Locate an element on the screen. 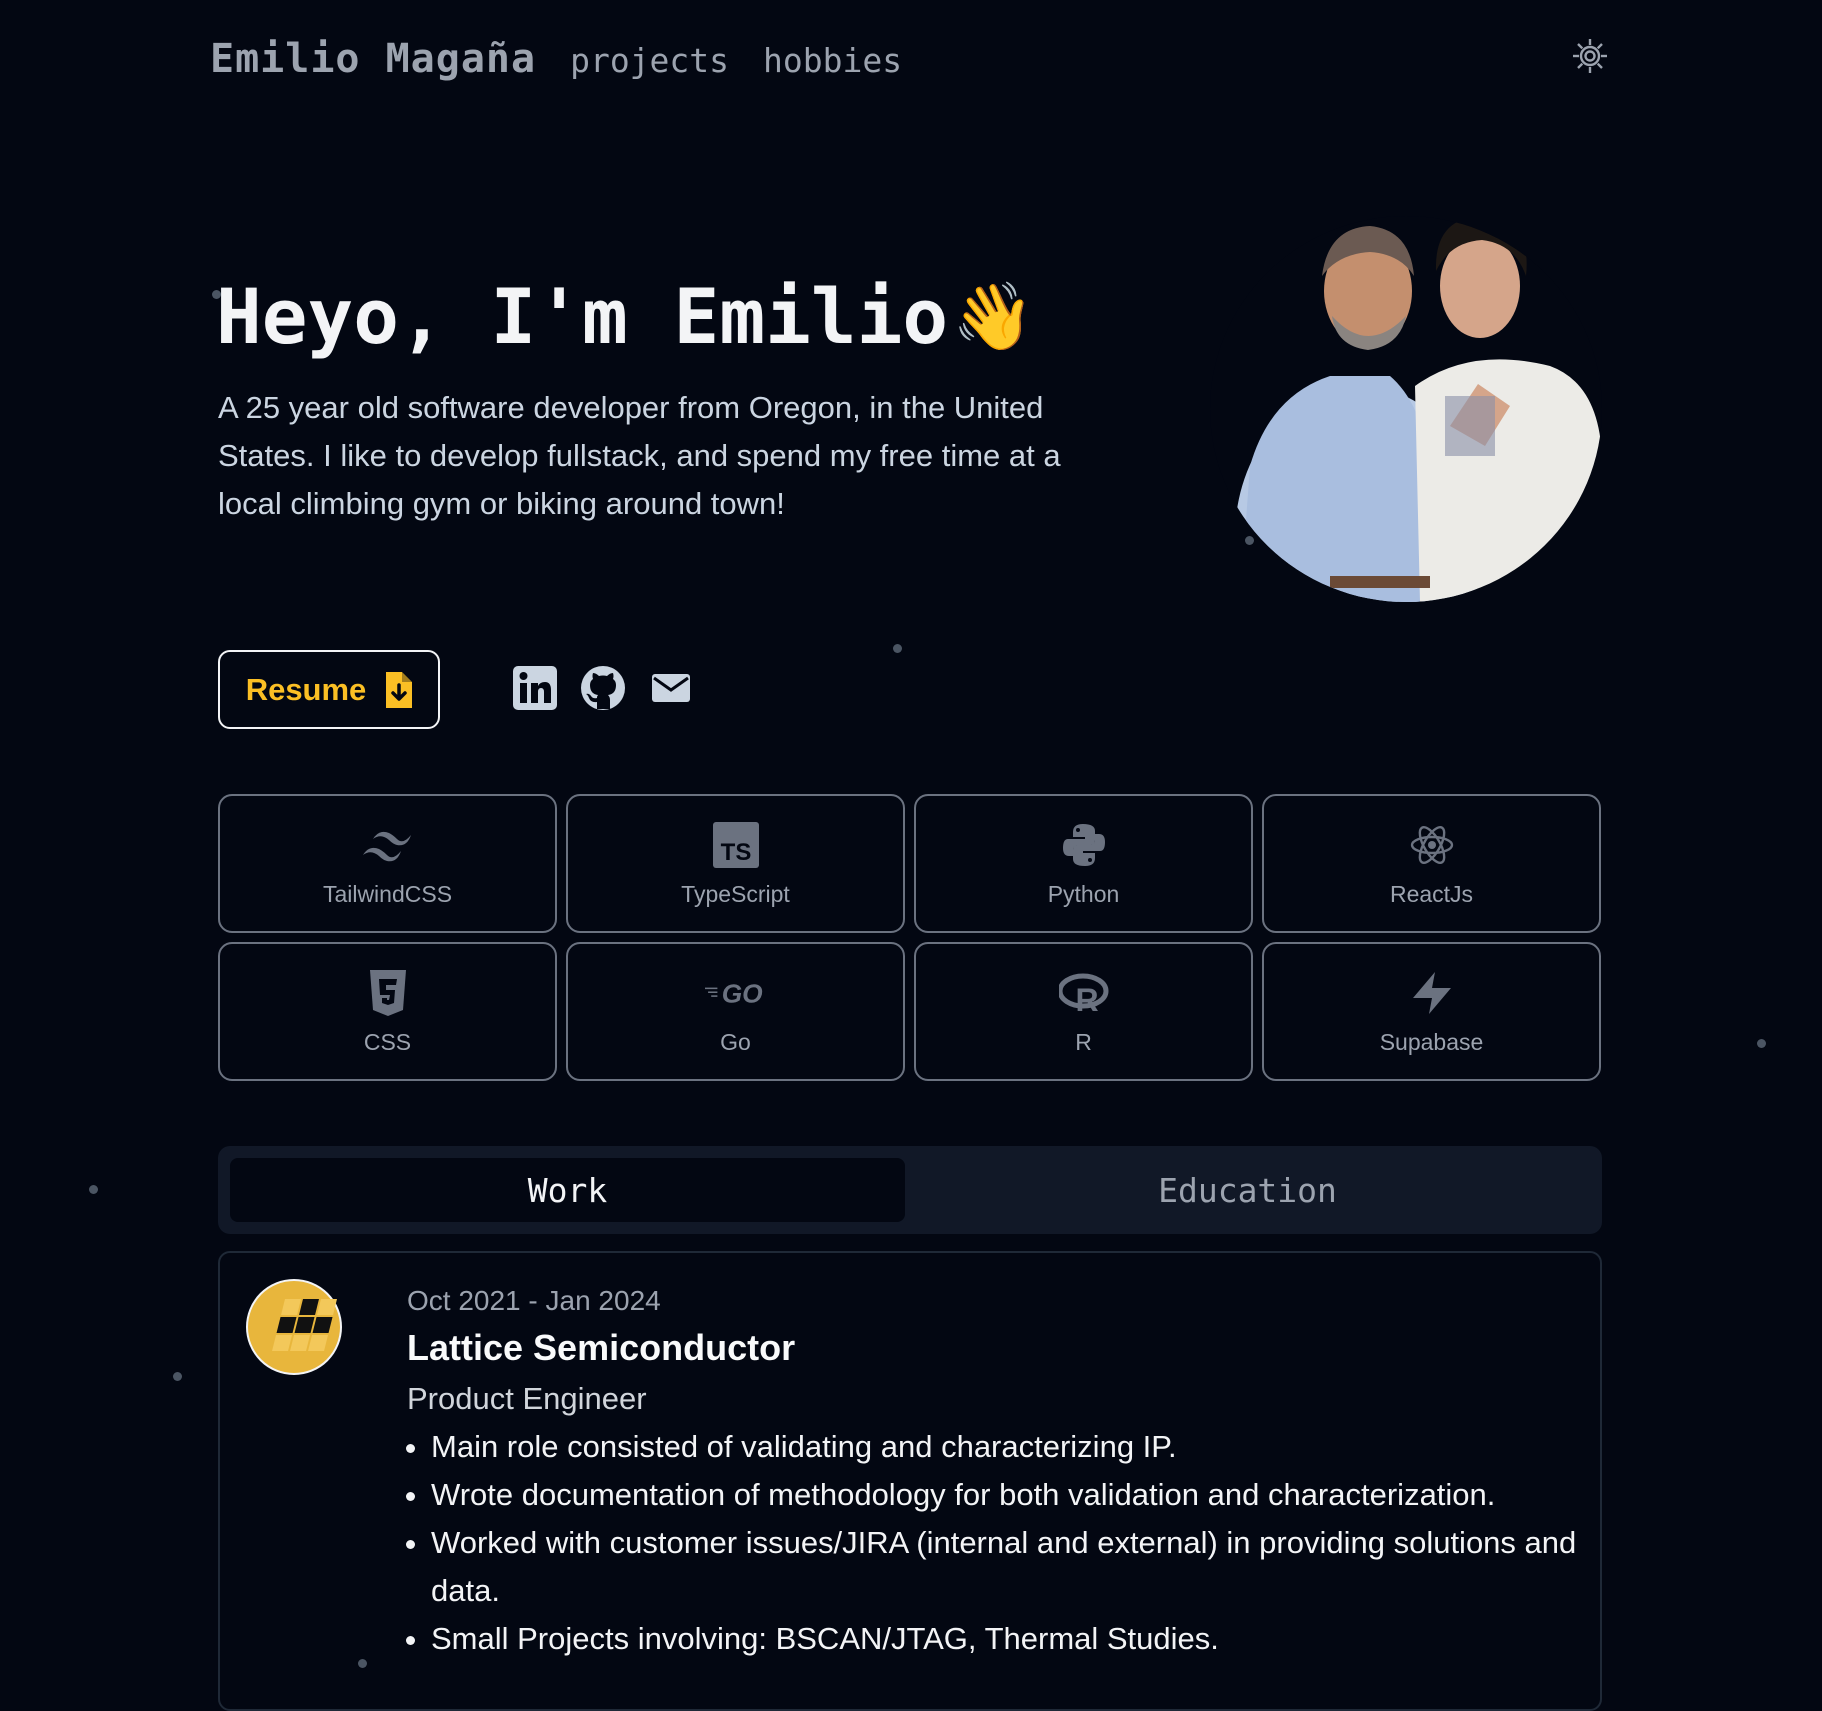 This screenshot has width=1822, height=1711. hero-heading: Heyo, I'm Emilio 👋 is located at coordinates (625, 316).